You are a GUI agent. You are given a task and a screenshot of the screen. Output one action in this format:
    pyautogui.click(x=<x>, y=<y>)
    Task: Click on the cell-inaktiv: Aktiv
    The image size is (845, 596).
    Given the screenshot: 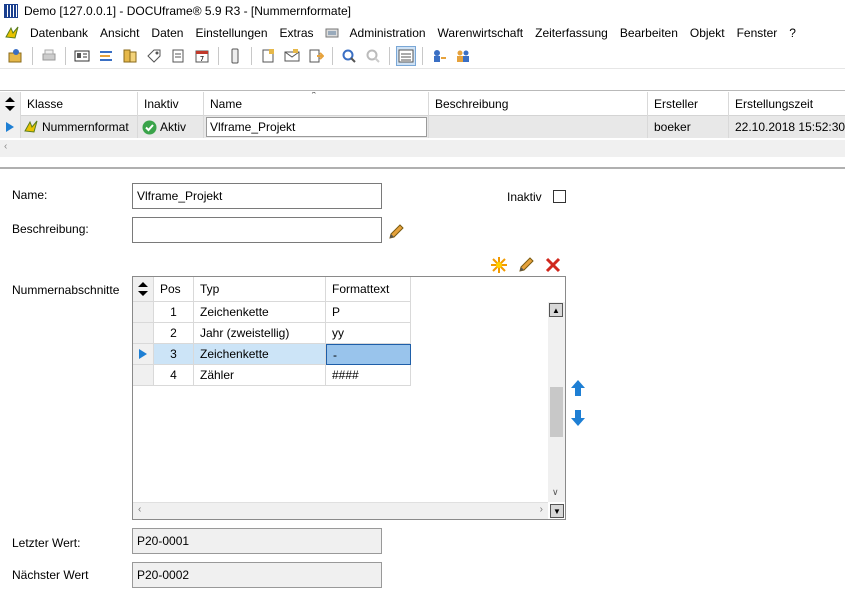 What is the action you would take?
    pyautogui.click(x=171, y=127)
    